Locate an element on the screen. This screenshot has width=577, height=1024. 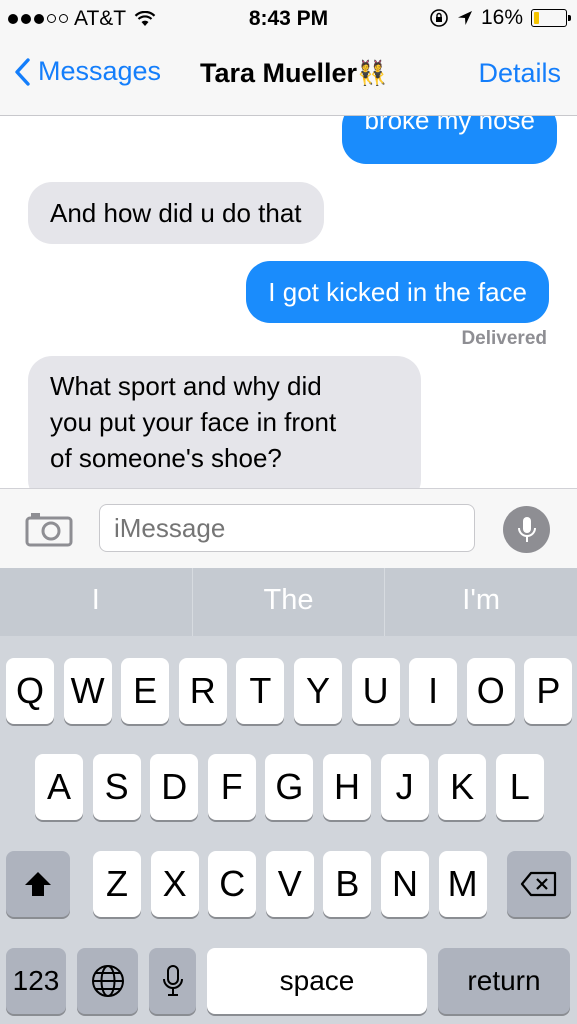
status-bar: AT&T 8:43 PM 16% is located at coordinates (288, 19).